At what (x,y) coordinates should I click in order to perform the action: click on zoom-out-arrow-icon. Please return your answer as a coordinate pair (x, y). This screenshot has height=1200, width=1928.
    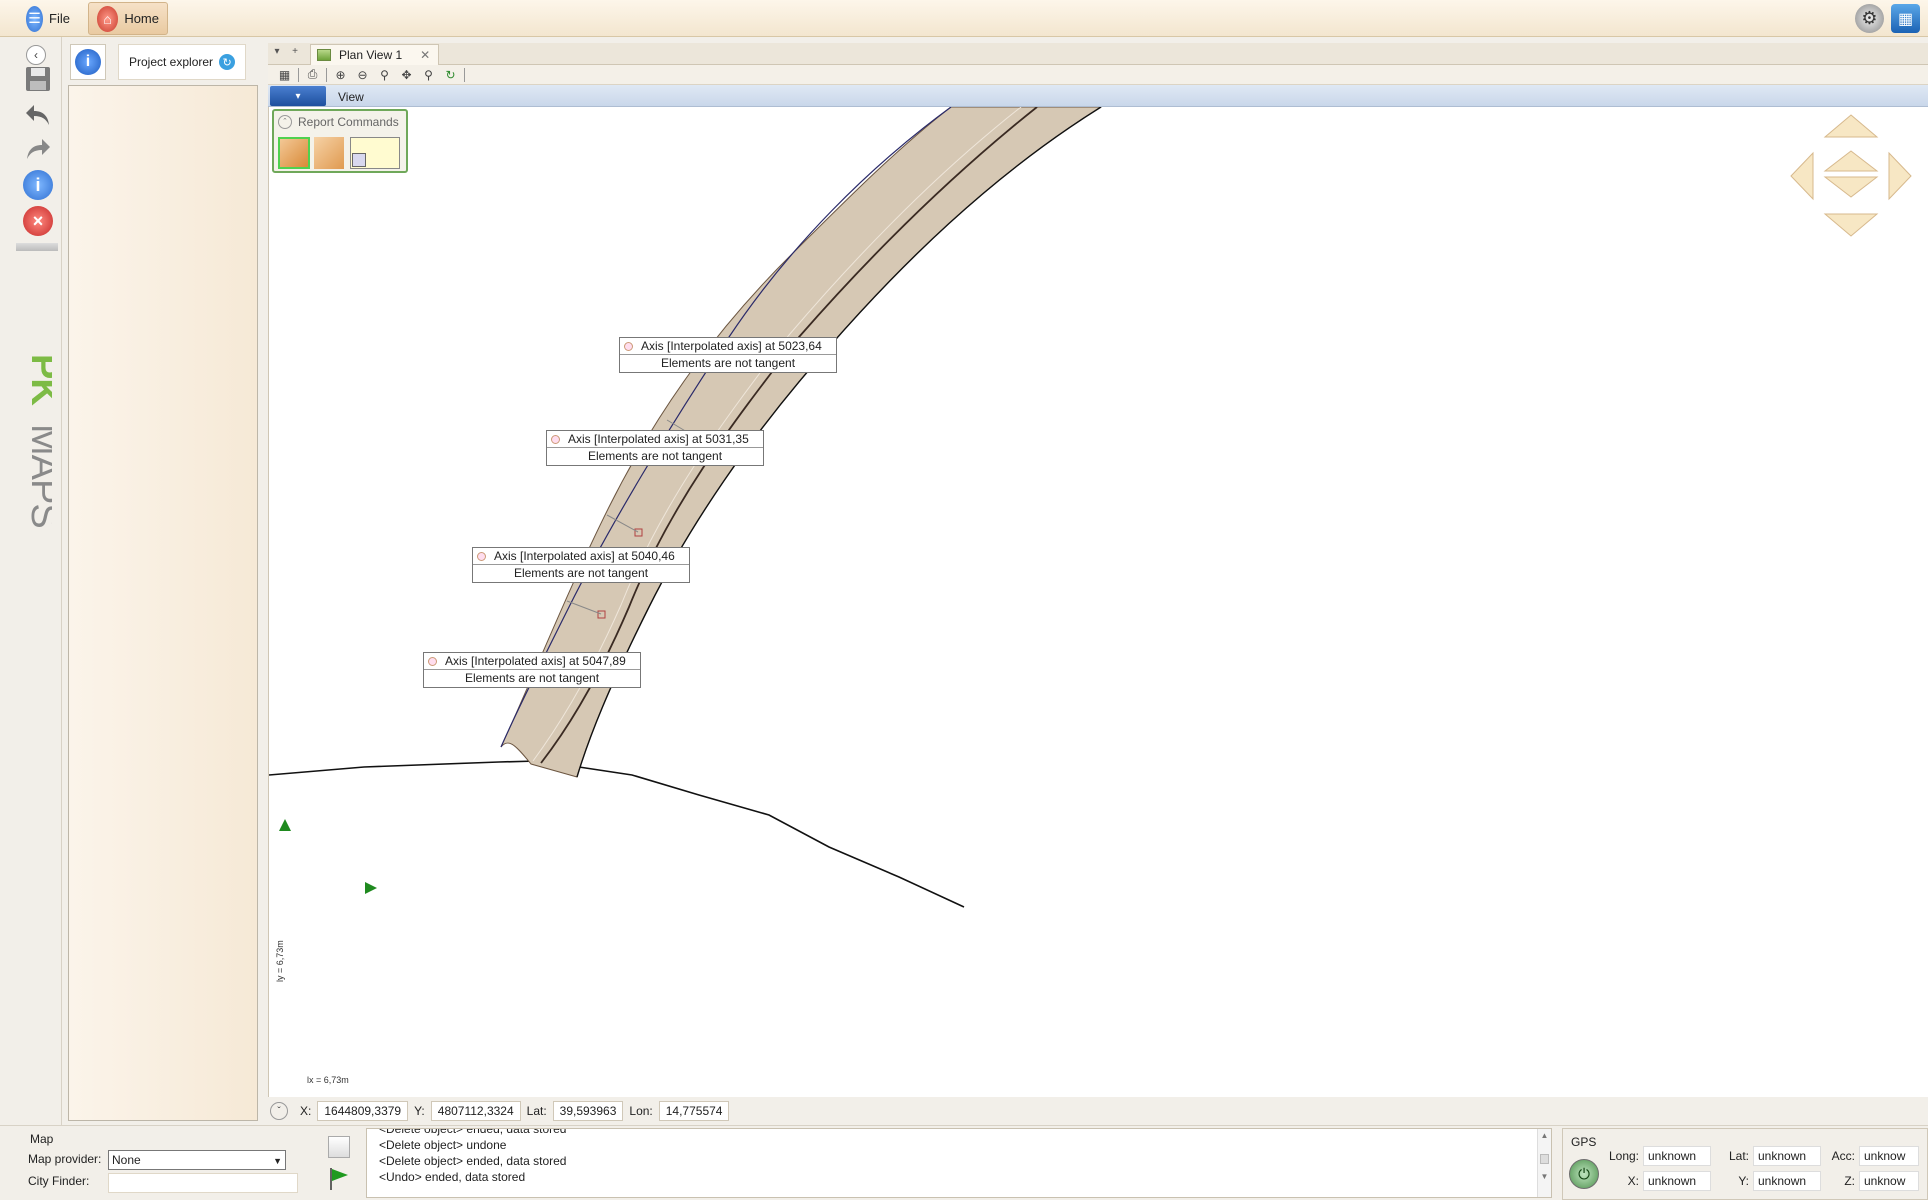
    Looking at the image, I should click on (1851, 187).